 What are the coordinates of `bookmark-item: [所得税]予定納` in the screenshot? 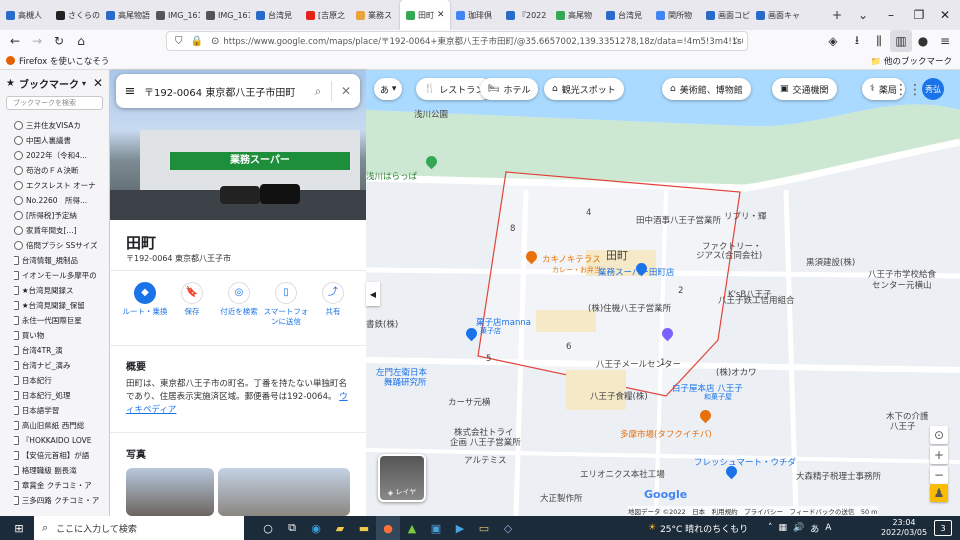 It's located at (61, 215).